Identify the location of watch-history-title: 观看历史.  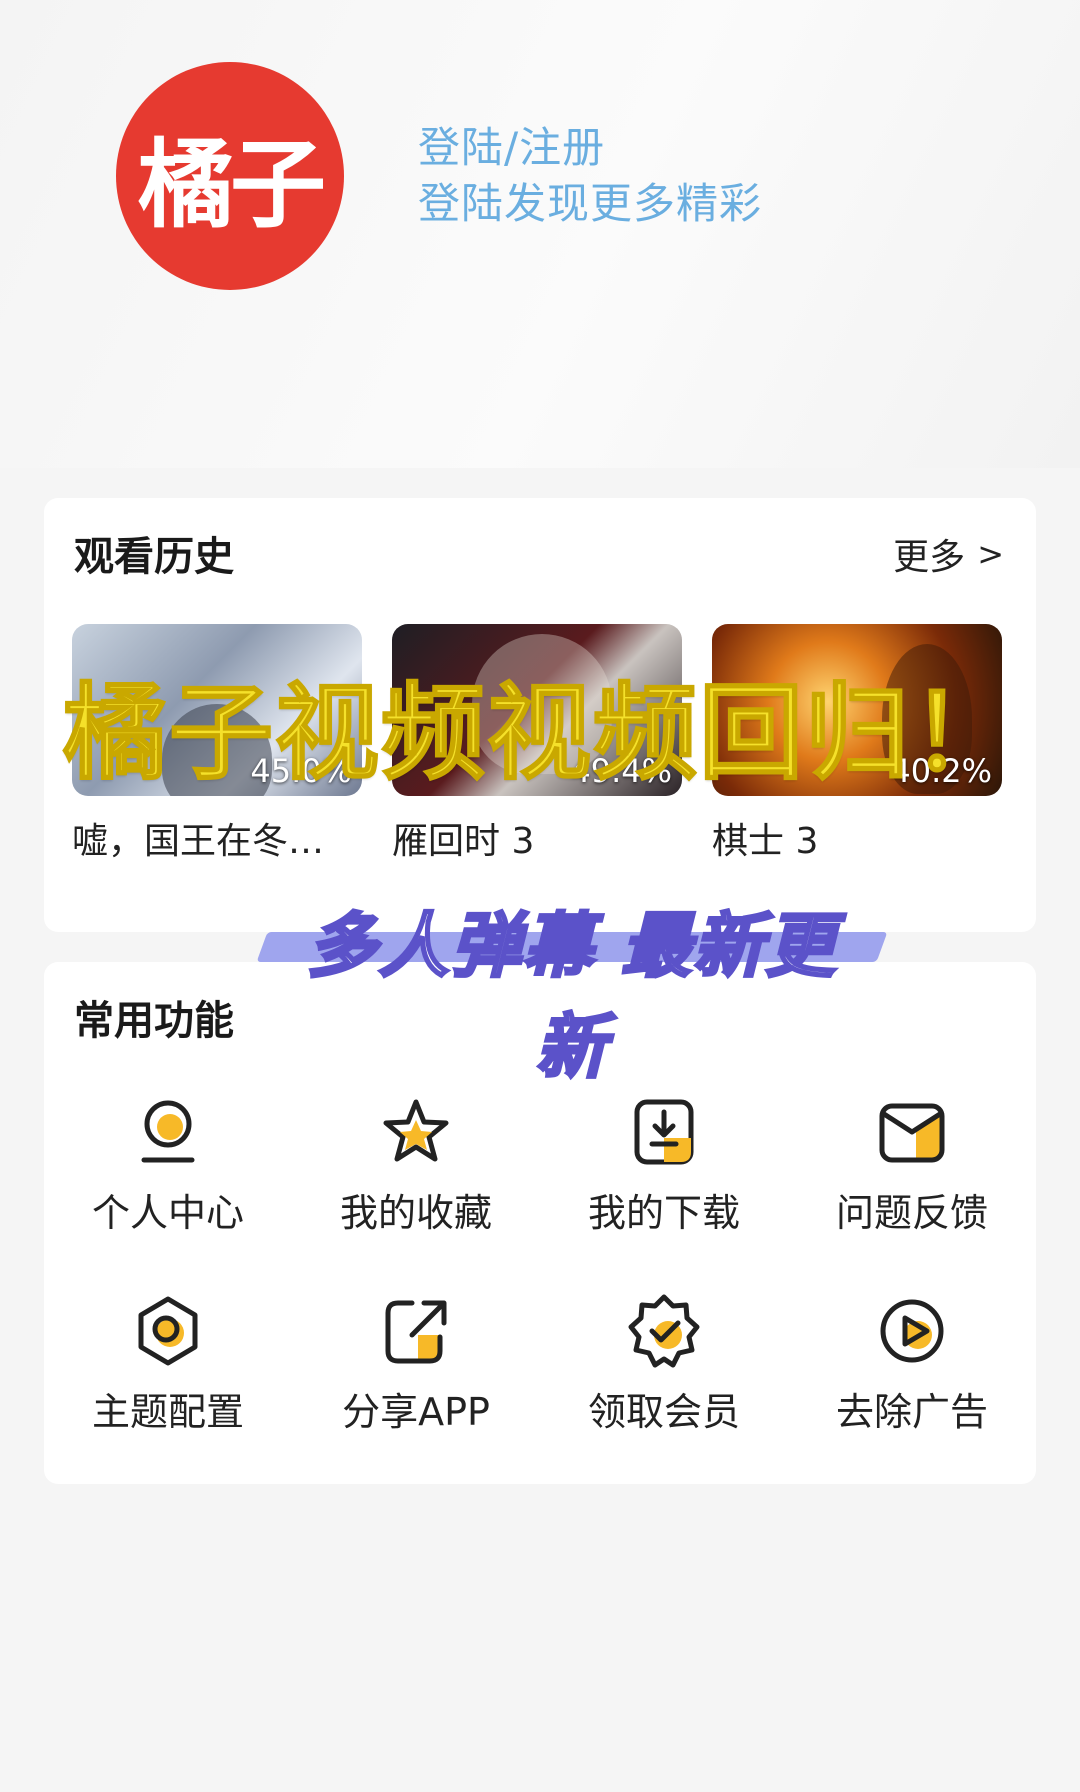
(154, 557).